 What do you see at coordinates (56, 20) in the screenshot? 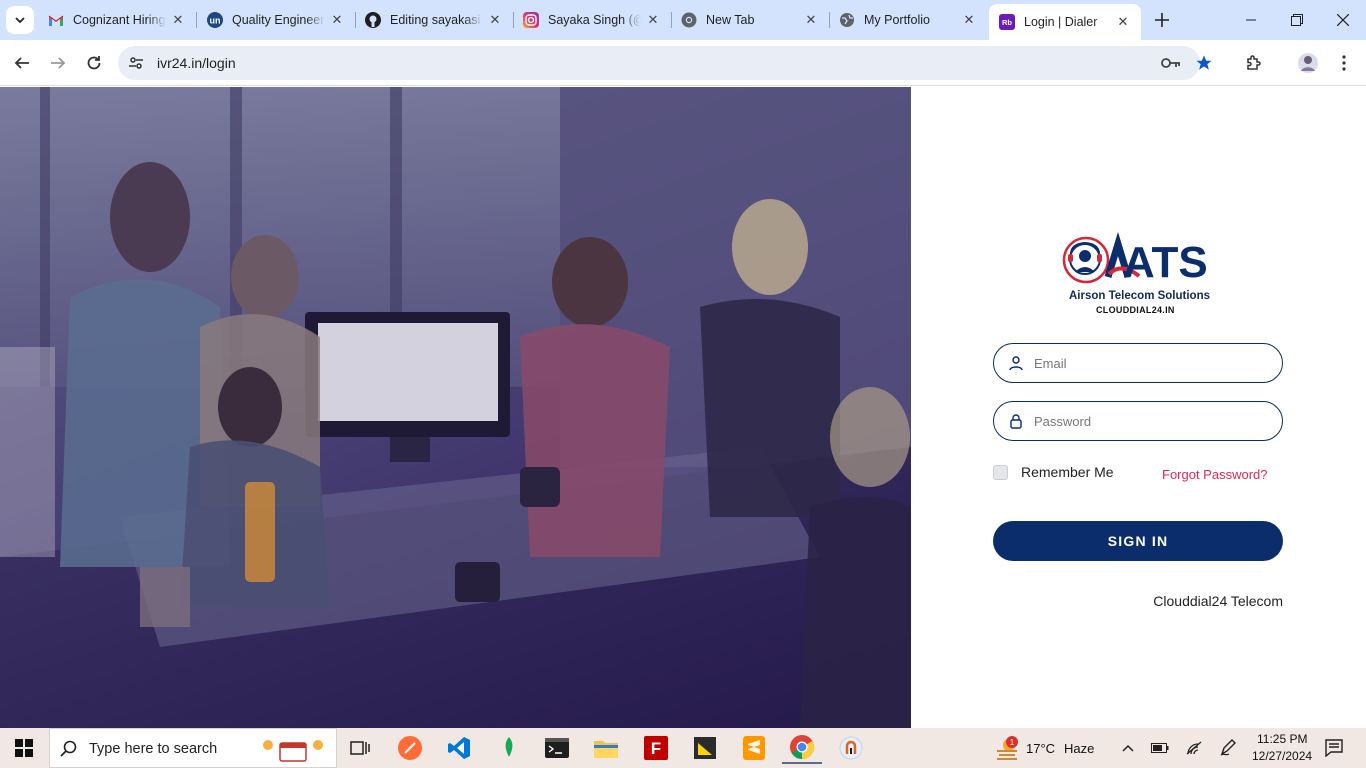
I see `gmail-icon` at bounding box center [56, 20].